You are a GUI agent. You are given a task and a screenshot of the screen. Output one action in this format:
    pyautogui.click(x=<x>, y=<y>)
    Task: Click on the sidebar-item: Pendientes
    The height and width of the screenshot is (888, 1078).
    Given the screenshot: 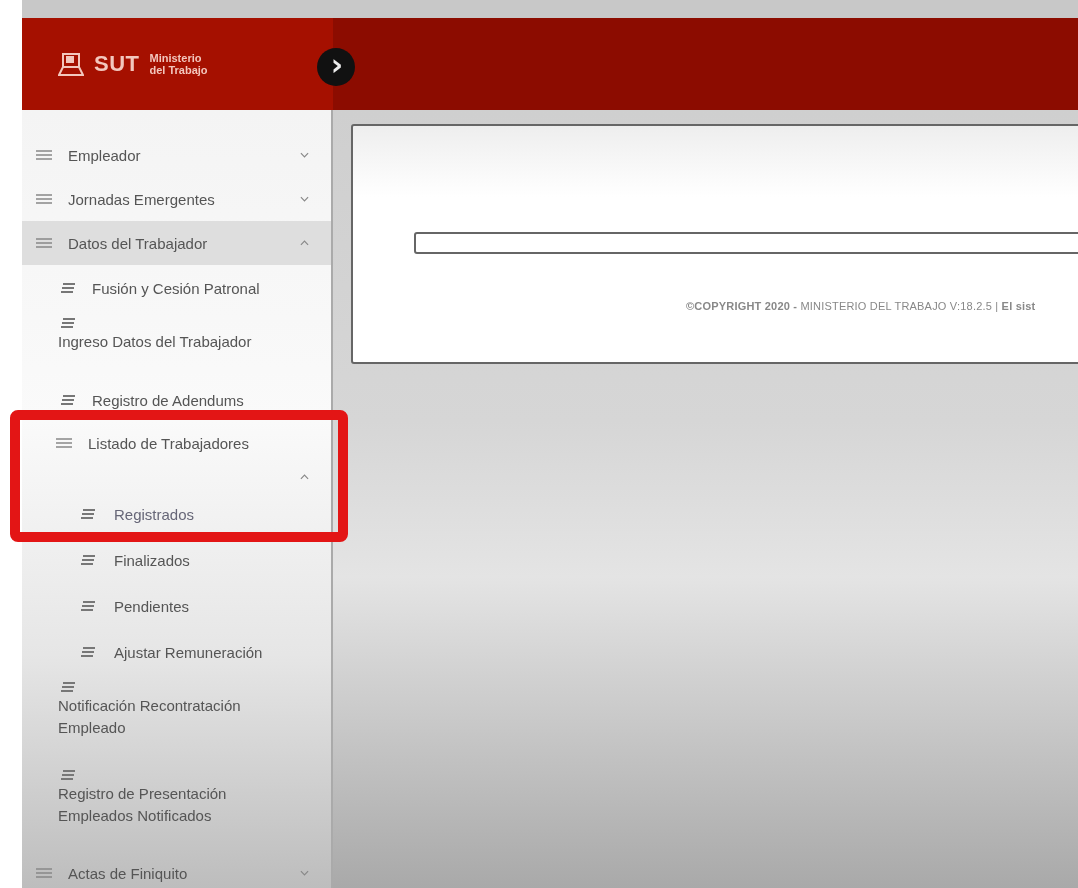 What is the action you would take?
    pyautogui.click(x=182, y=606)
    